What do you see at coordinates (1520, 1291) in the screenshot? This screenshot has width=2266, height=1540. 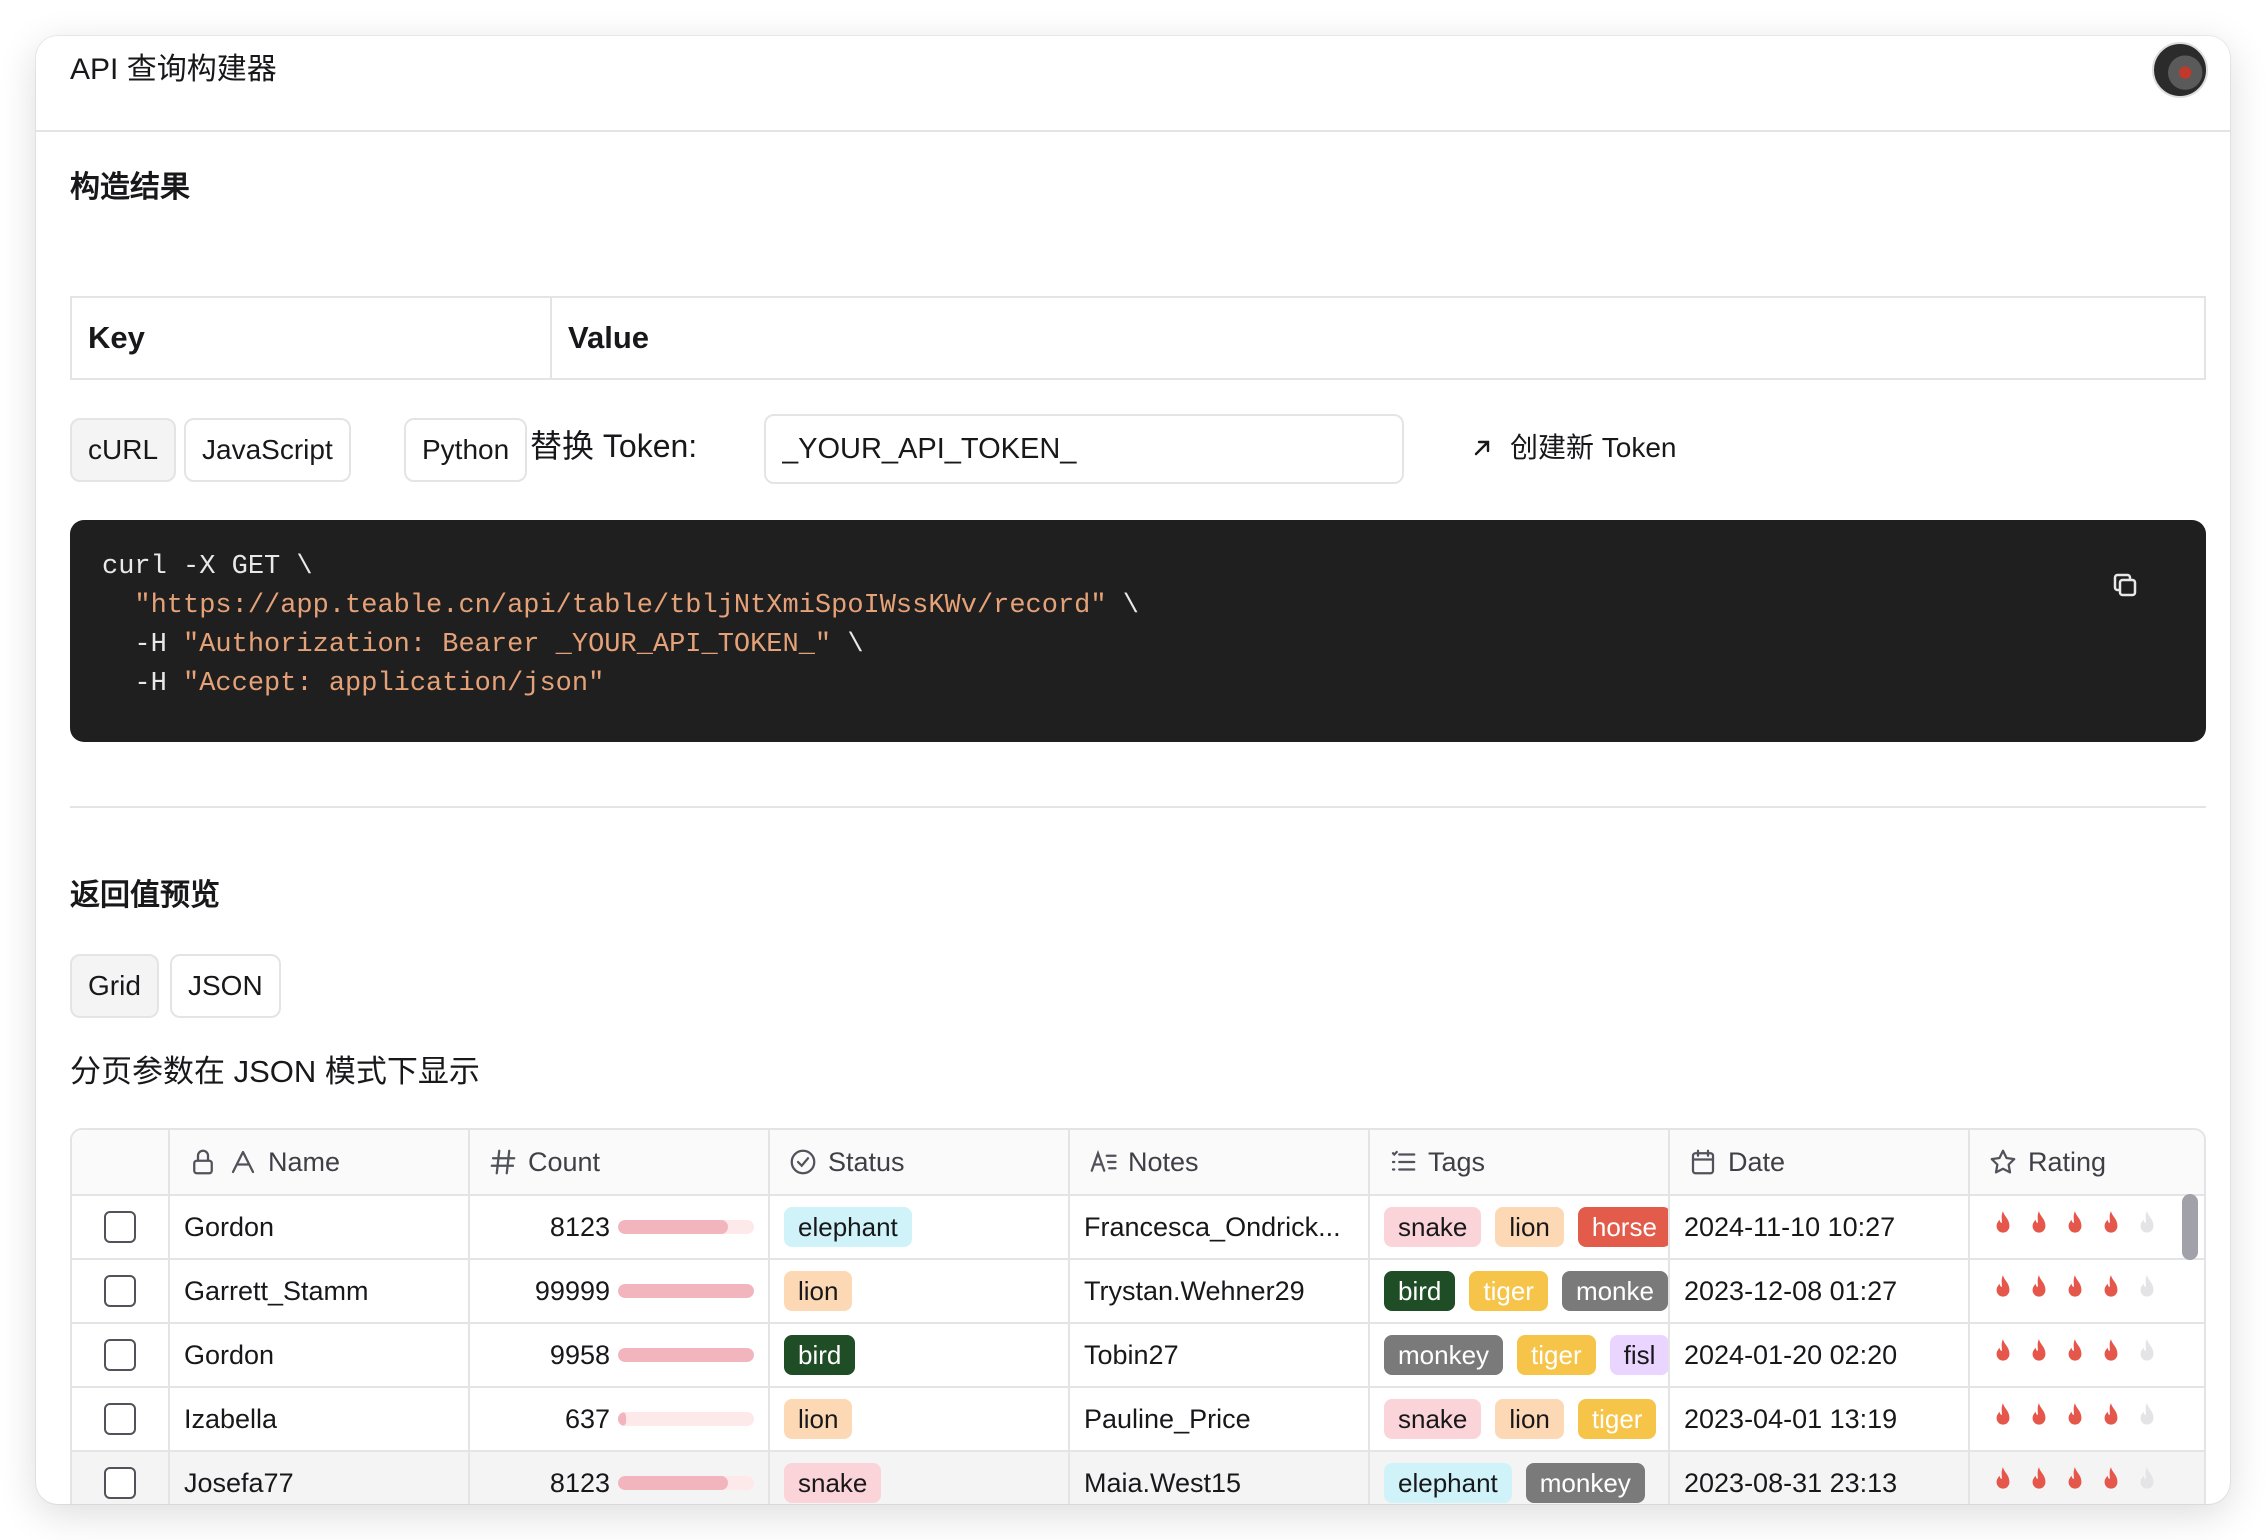 I see `tags-cell: bird tiger monke` at bounding box center [1520, 1291].